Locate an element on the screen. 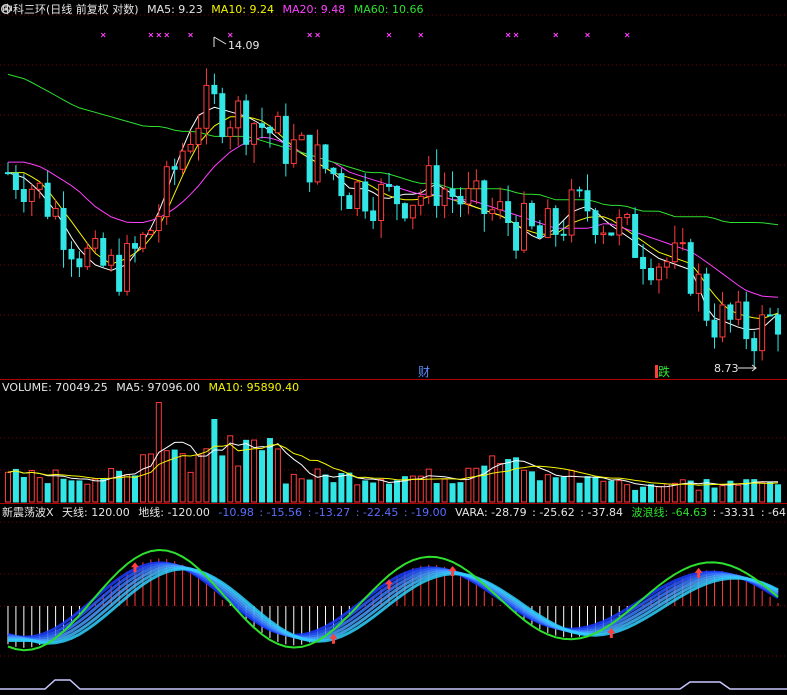 The height and width of the screenshot is (695, 787). ground-line is located at coordinates (393, 684).